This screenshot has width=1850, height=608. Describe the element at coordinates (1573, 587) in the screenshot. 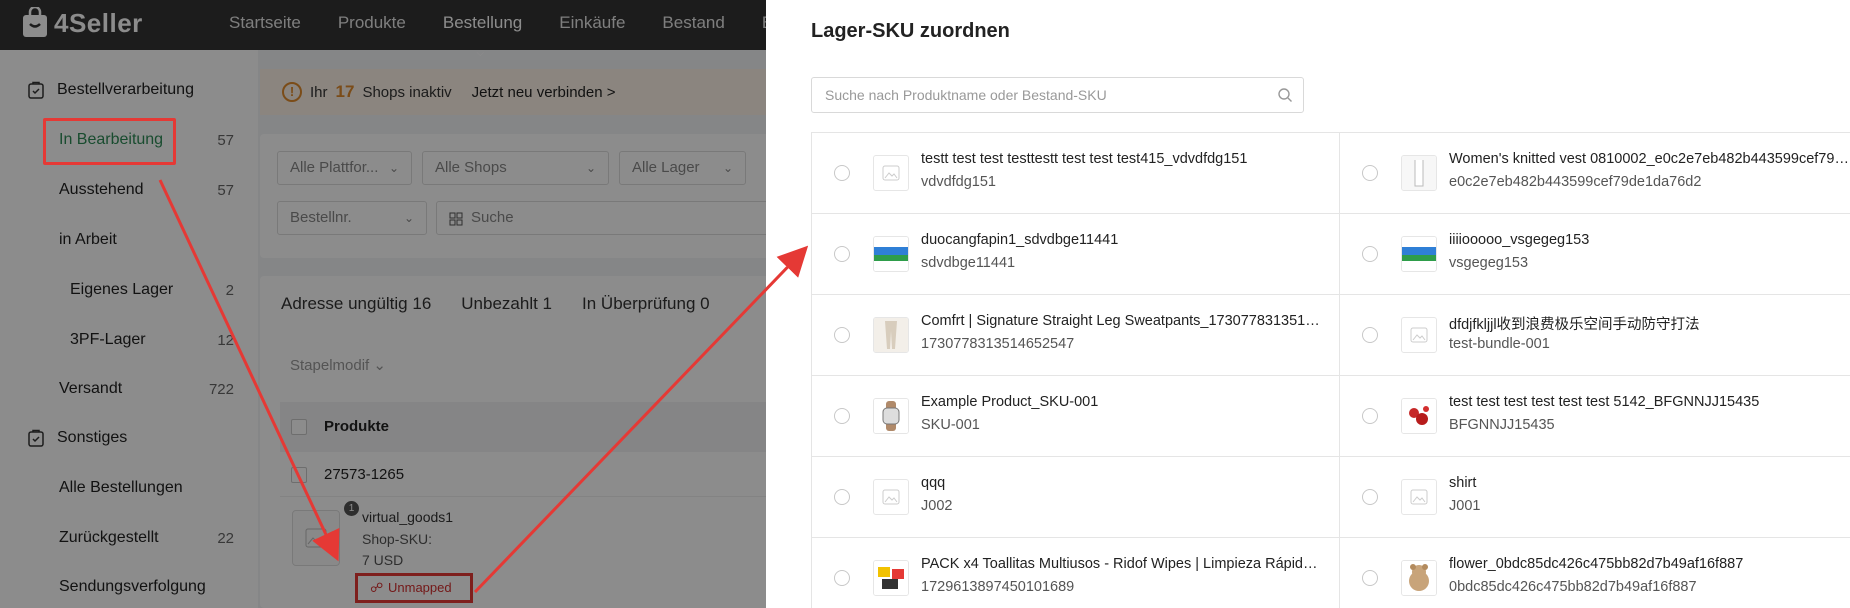

I see `sku-code: 0bdc85dc426c475bb82d7b49af16f887` at that location.